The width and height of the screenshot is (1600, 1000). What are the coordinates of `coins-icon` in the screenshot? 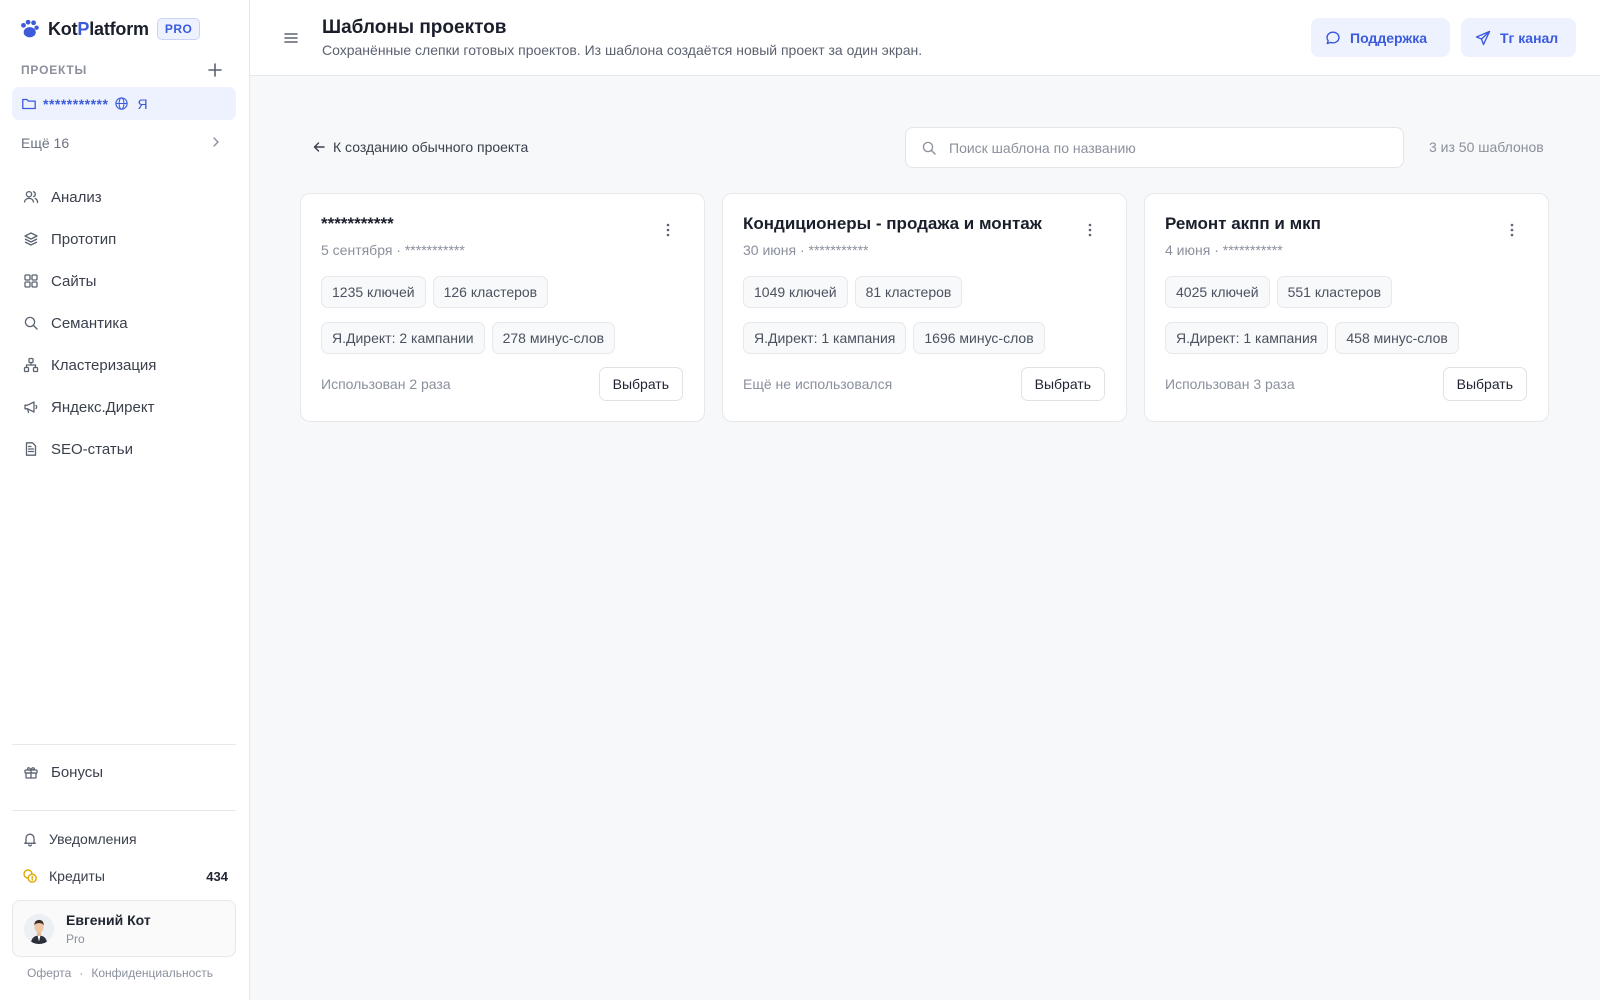 It's located at (30, 876).